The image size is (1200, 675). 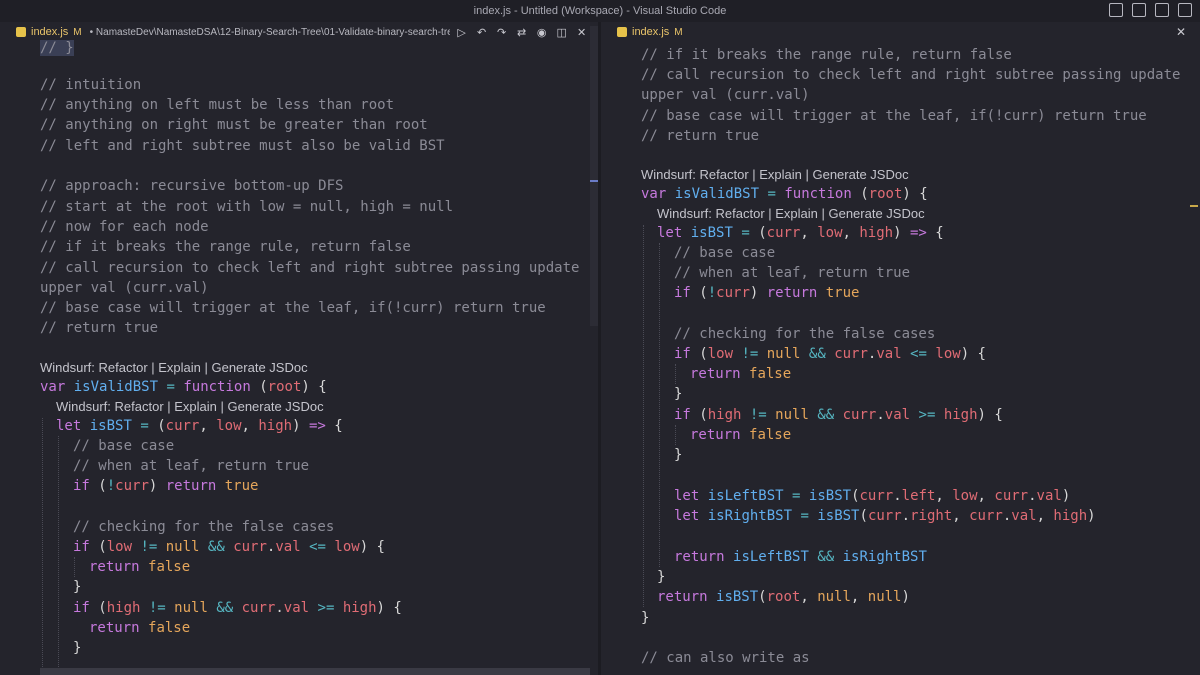 I want to click on tab-index-js-right: index.js M, so click(x=642, y=32).